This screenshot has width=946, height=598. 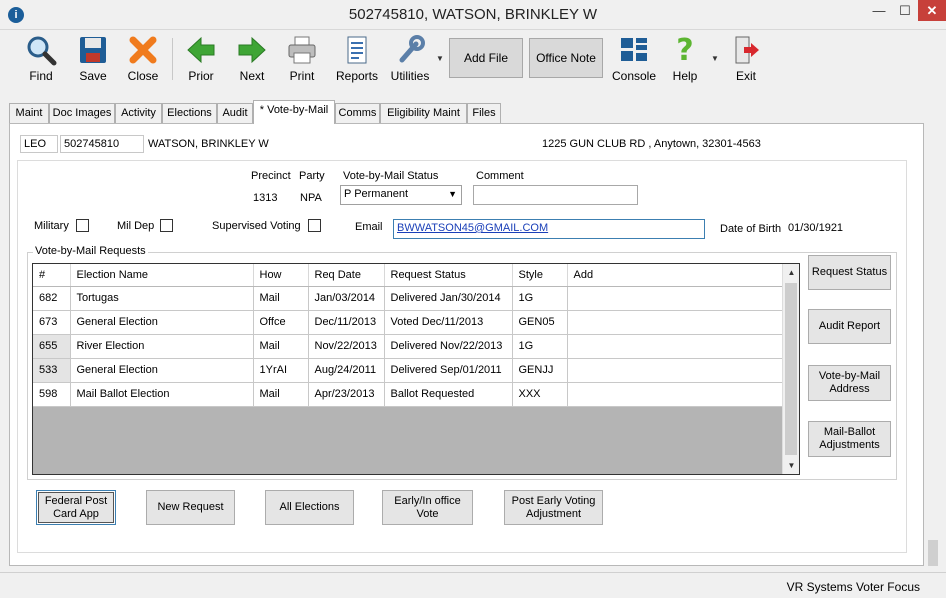 I want to click on mil-dep-label: Mil Dep, so click(x=136, y=226).